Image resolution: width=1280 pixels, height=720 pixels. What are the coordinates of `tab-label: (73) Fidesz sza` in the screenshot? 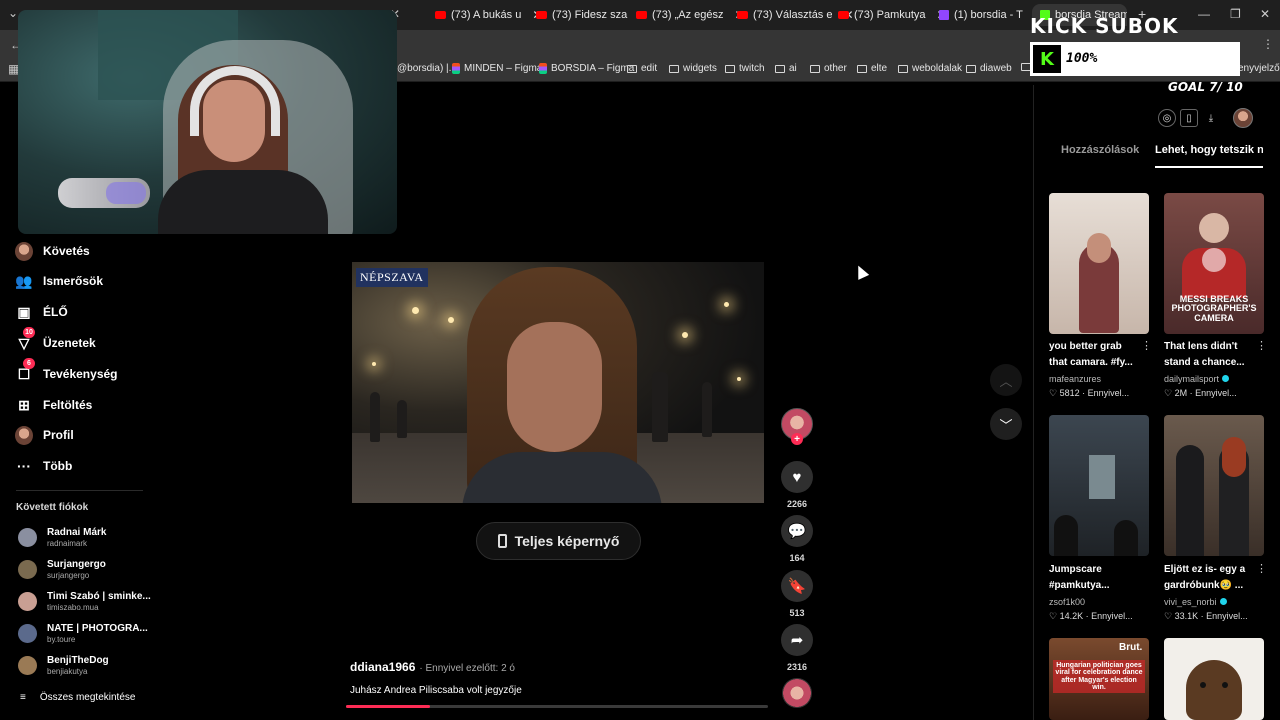 It's located at (590, 15).